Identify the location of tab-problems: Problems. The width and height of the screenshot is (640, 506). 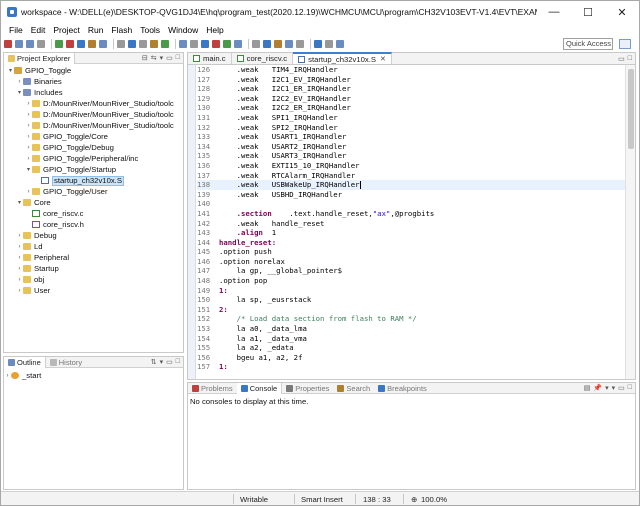
(212, 388).